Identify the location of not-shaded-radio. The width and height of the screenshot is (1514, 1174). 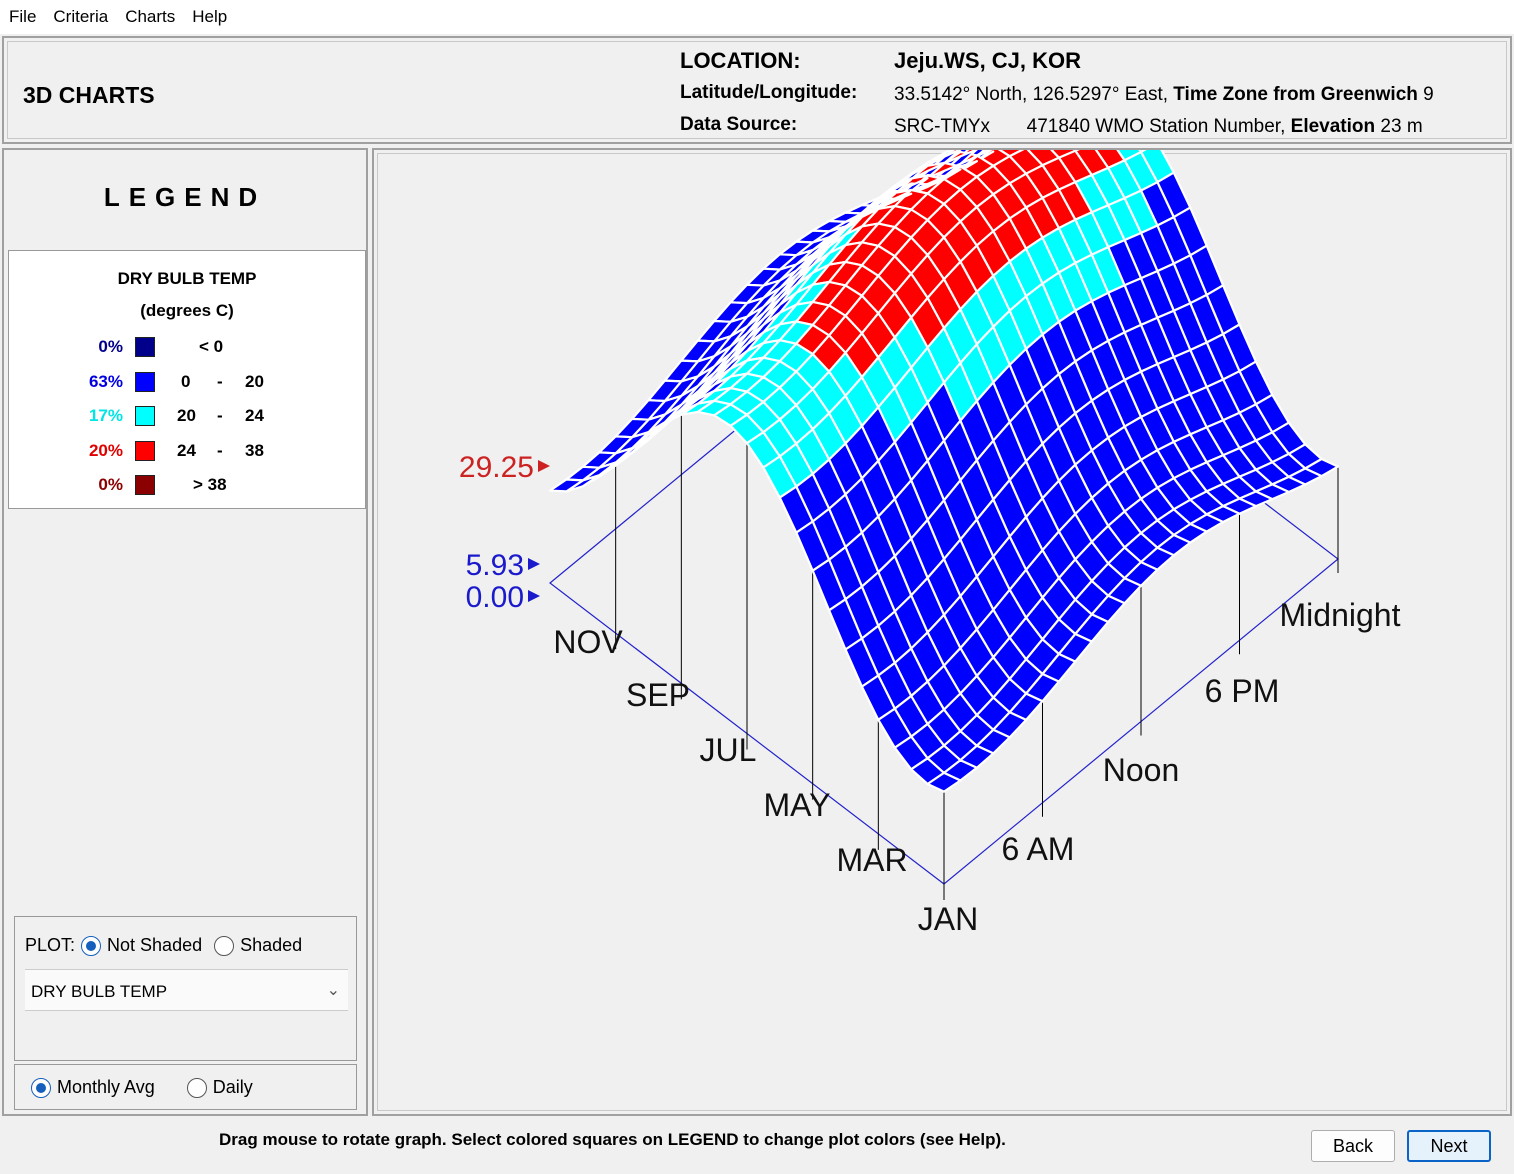
(91, 945).